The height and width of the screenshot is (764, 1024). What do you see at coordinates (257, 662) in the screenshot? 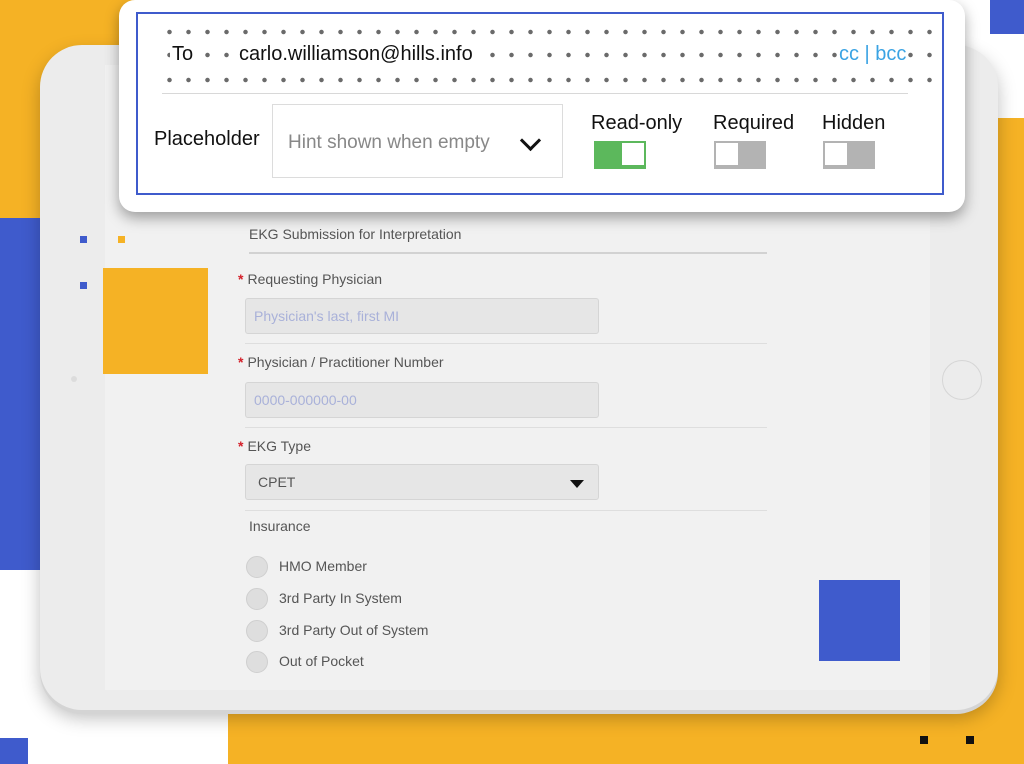
I see `radio-out-of-pocket` at bounding box center [257, 662].